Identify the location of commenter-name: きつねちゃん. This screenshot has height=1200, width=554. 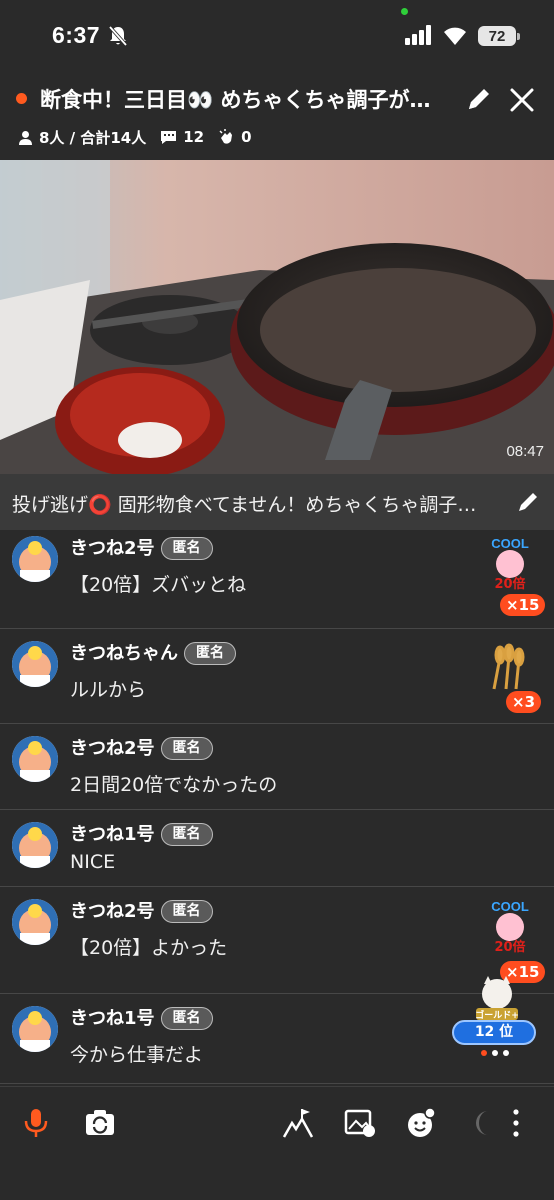
(124, 653).